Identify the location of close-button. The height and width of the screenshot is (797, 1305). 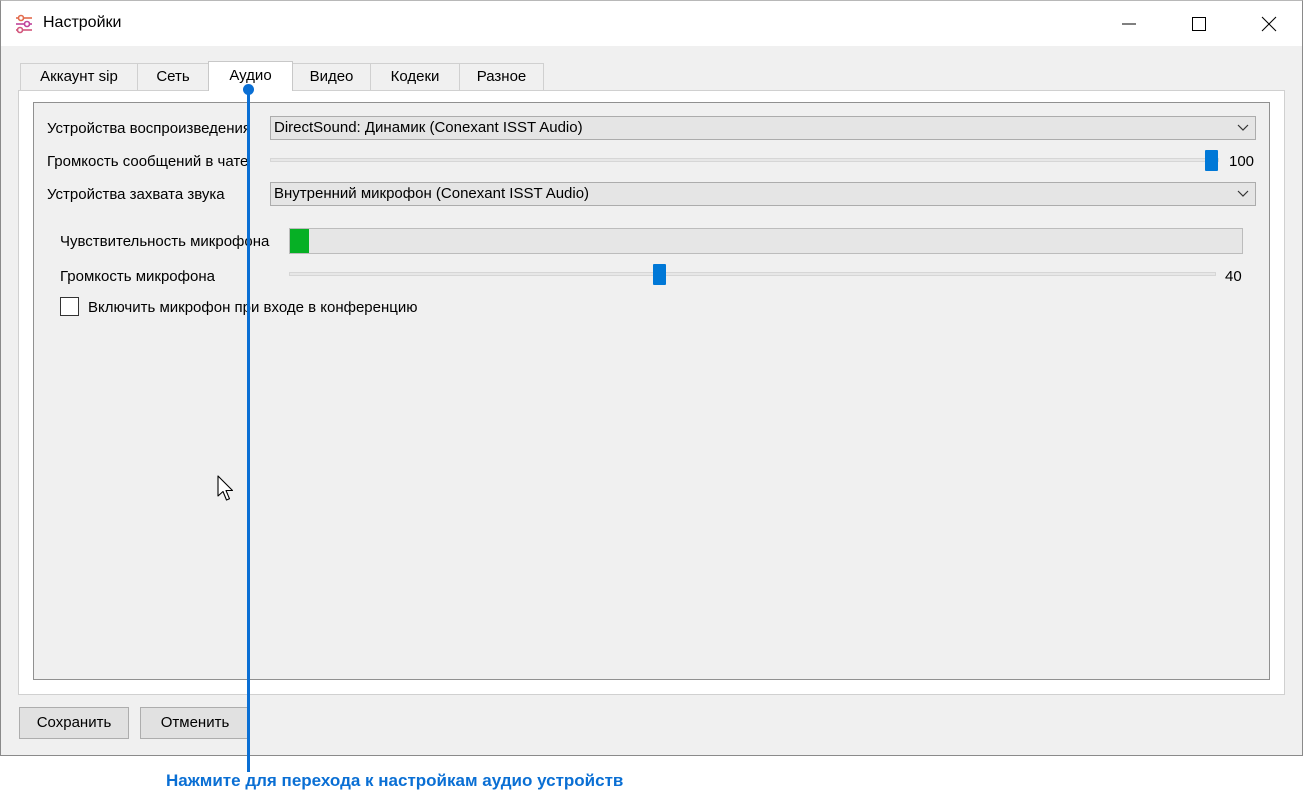
(1269, 23).